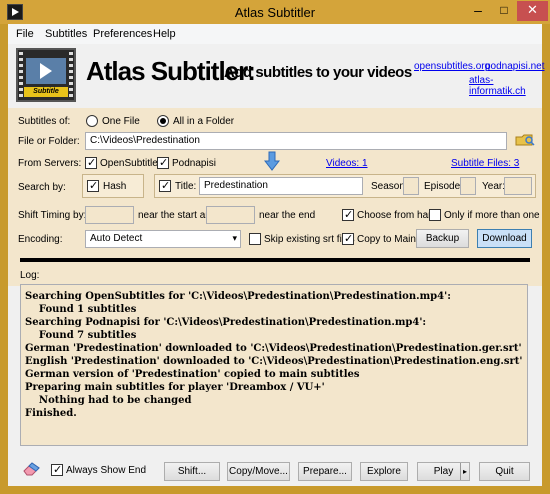  What do you see at coordinates (275, 260) in the screenshot?
I see `divider` at bounding box center [275, 260].